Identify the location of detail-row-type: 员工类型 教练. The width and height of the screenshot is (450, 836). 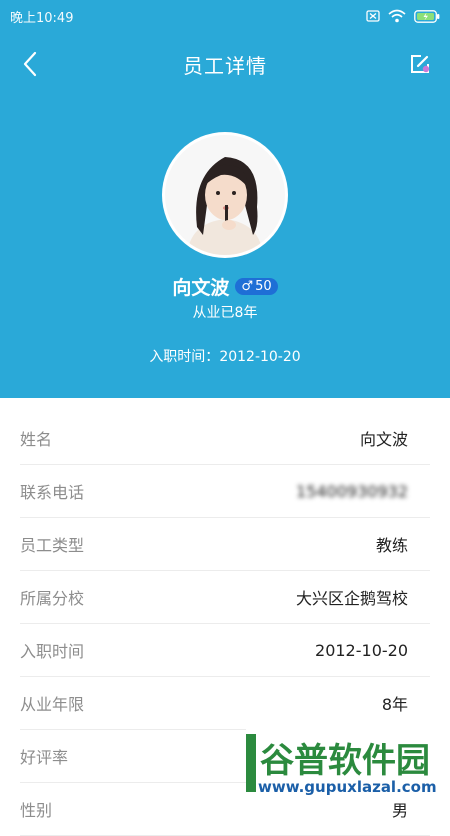
(225, 544).